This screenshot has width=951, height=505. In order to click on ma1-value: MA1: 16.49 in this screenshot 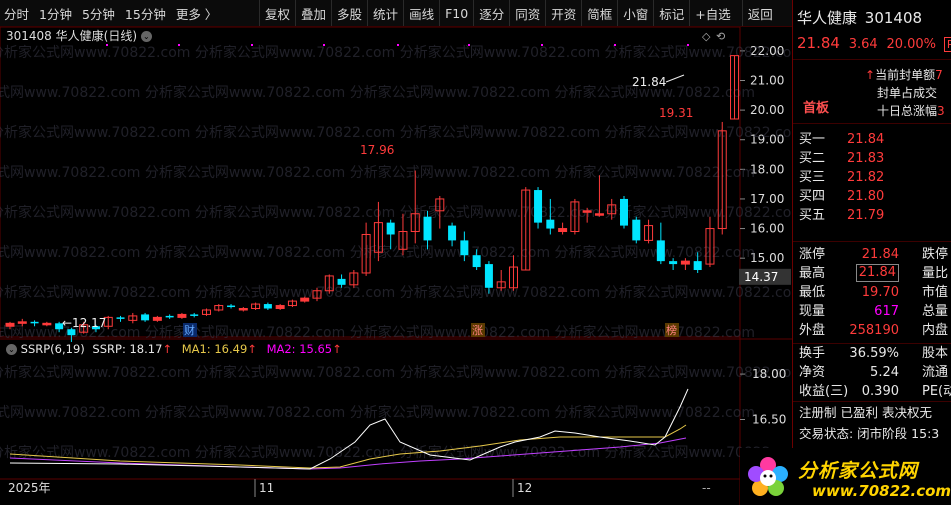, I will do `click(214, 349)`.